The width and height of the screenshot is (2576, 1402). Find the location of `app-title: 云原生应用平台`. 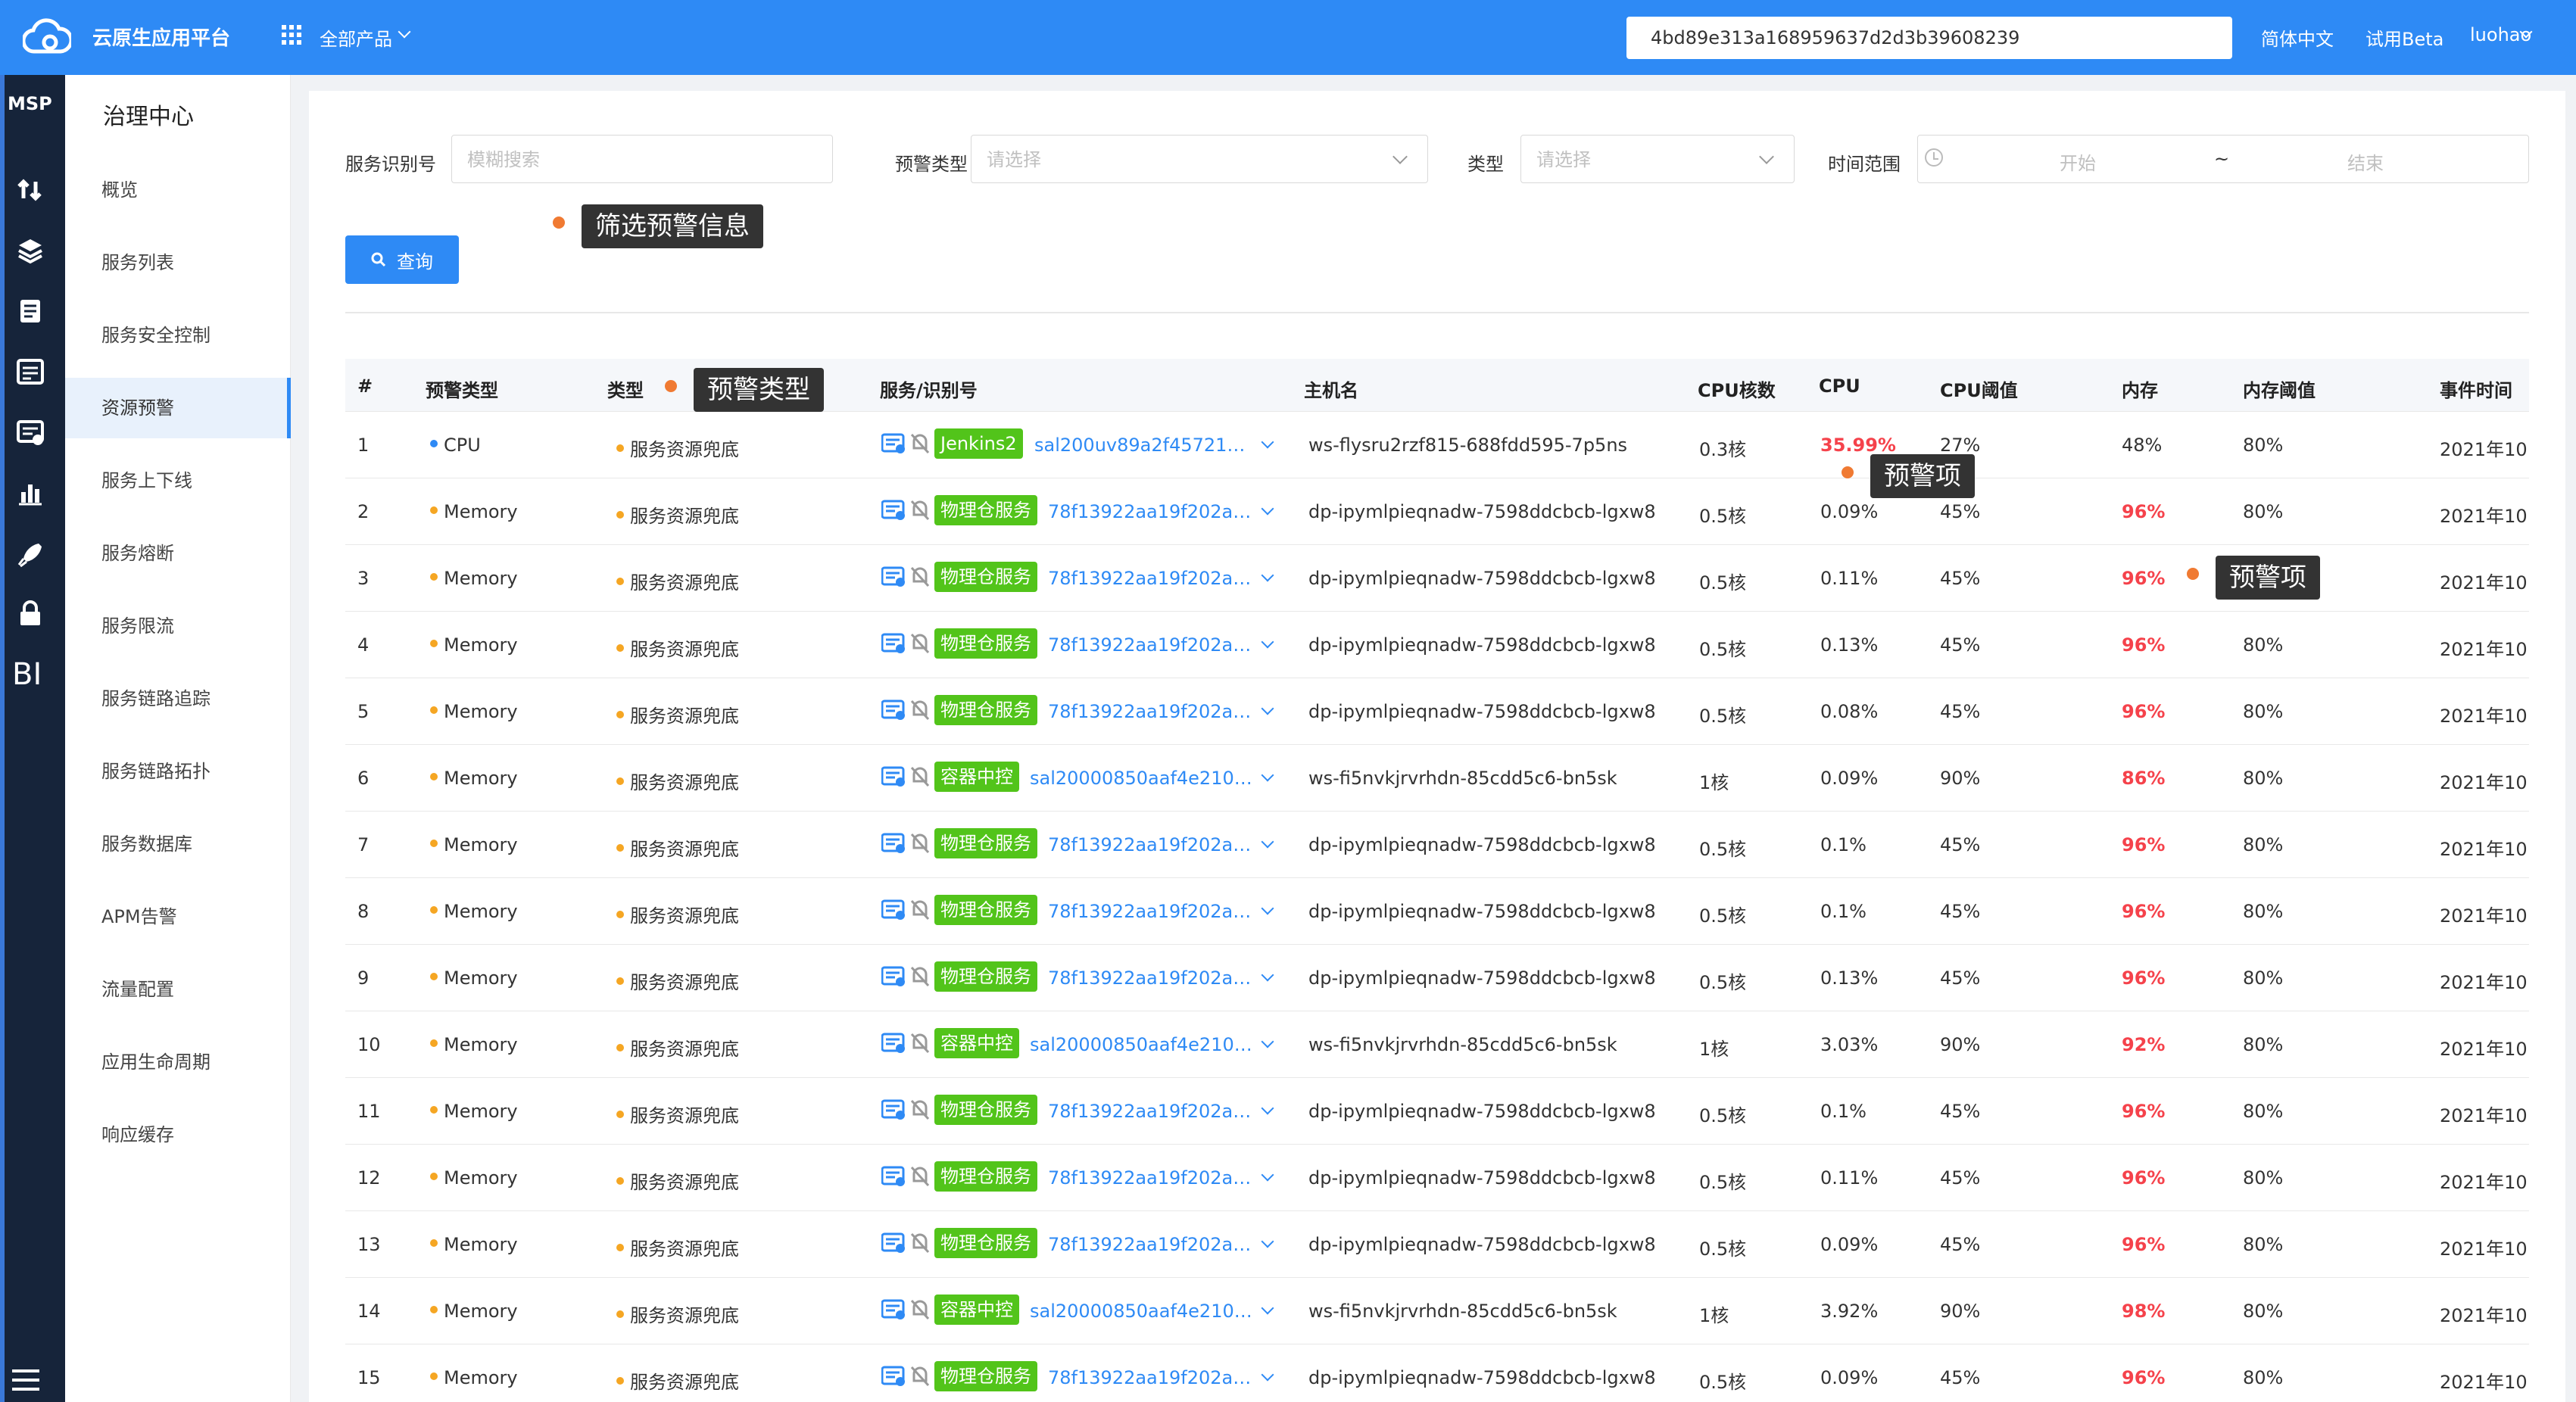

app-title: 云原生应用平台 is located at coordinates (161, 37).